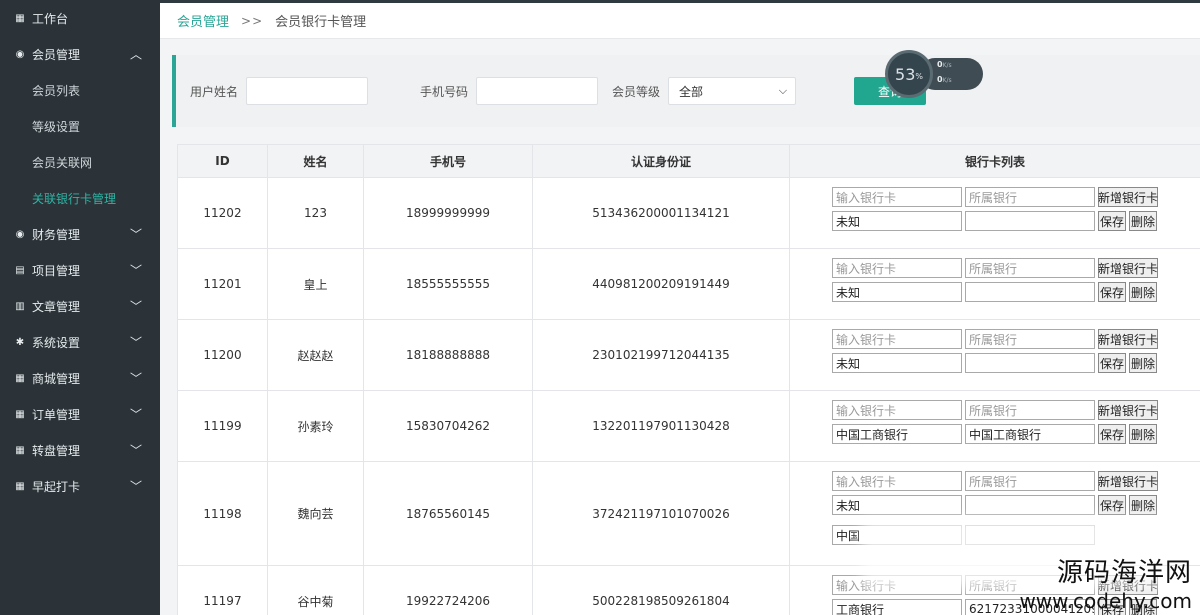 This screenshot has height=615, width=1200. I want to click on column-header-id: ID, so click(222, 161).